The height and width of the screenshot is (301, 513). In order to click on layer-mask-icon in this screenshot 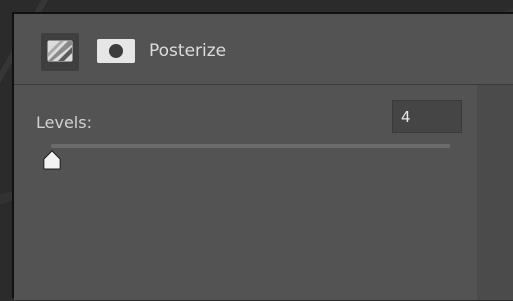, I will do `click(116, 51)`.